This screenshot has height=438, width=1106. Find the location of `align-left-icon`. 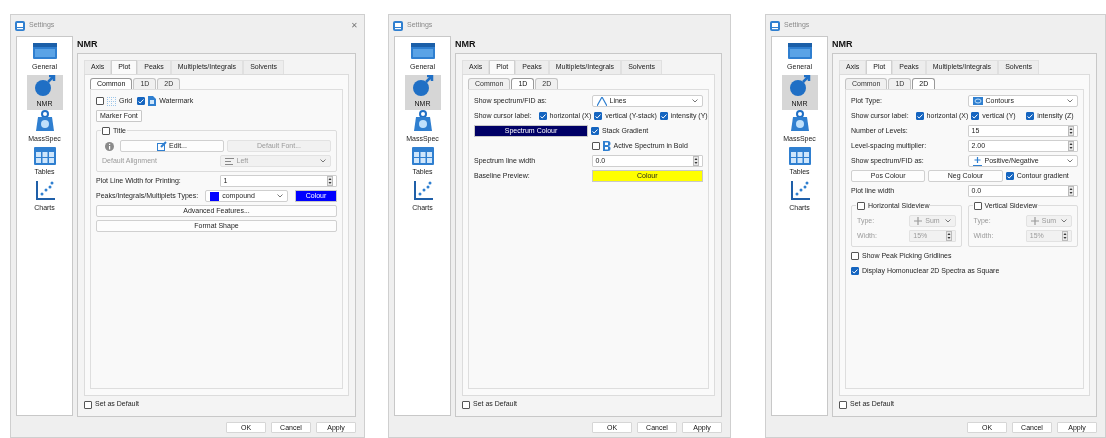

align-left-icon is located at coordinates (229, 161).